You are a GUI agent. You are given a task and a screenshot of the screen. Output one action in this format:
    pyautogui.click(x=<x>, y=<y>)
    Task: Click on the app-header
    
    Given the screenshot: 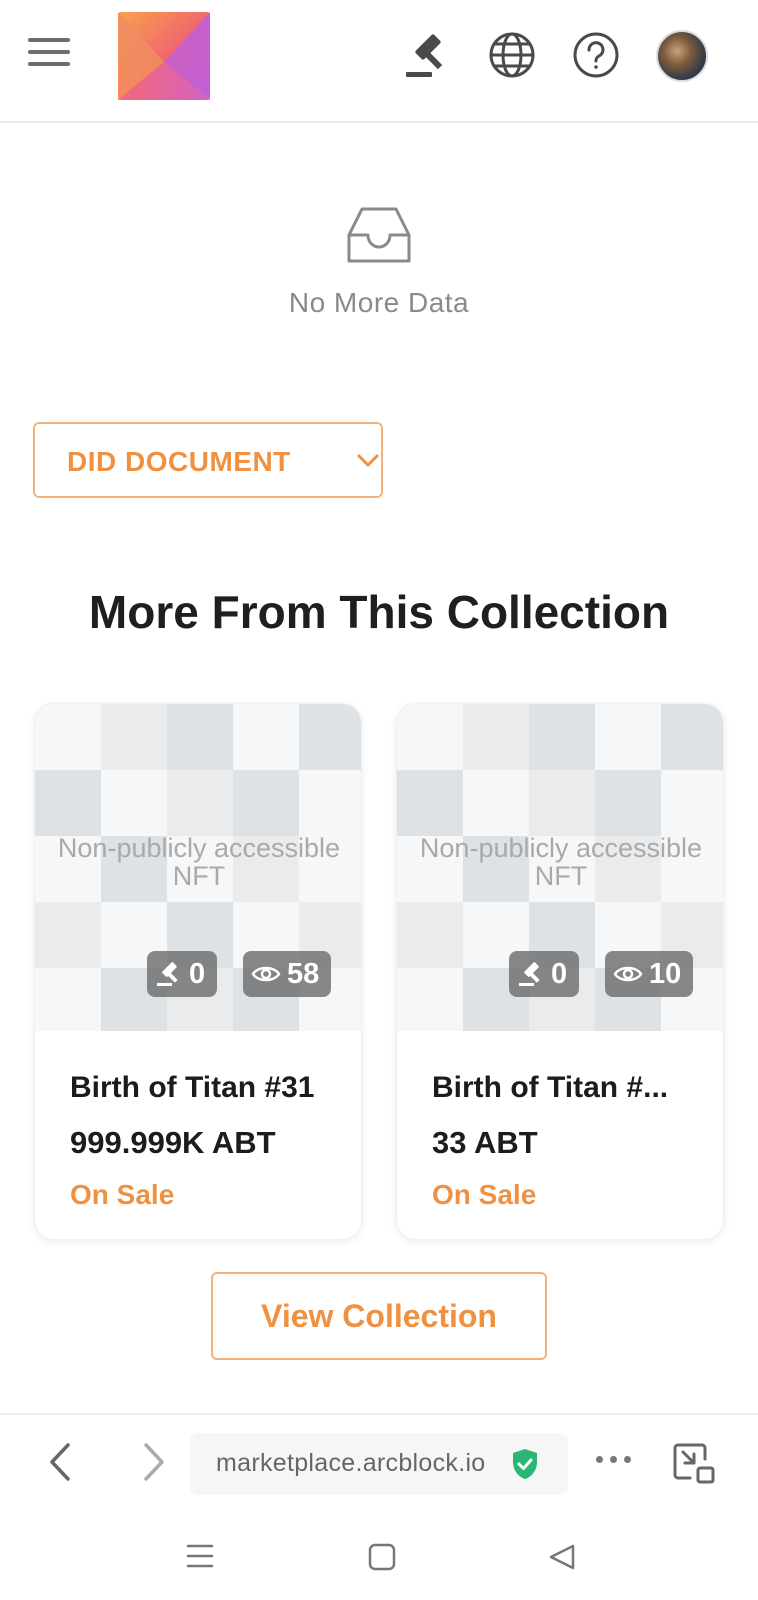 What is the action you would take?
    pyautogui.click(x=379, y=61)
    